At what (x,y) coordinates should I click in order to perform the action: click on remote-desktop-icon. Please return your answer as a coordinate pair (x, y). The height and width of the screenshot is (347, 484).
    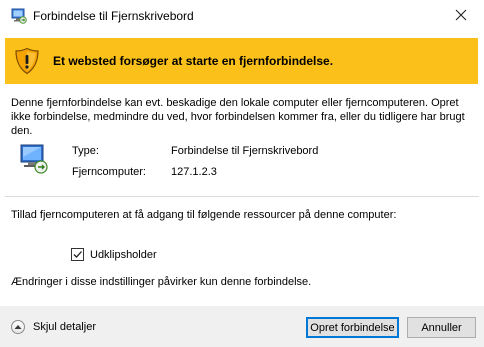
    Looking at the image, I should click on (19, 16).